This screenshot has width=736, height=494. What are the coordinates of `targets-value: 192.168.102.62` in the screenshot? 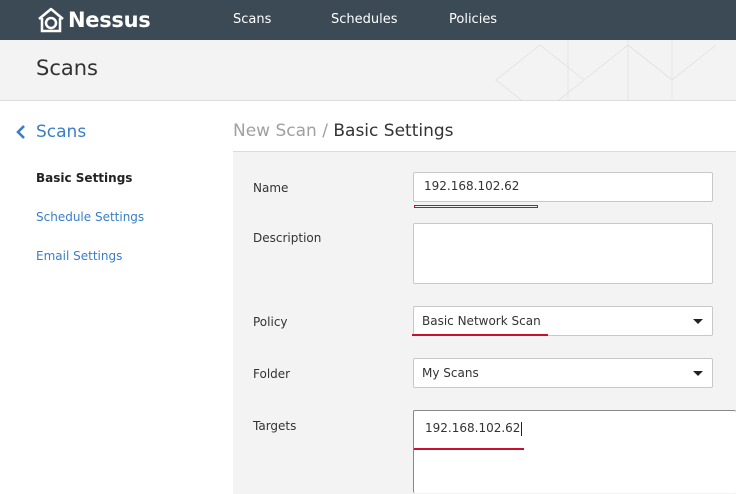 It's located at (473, 428).